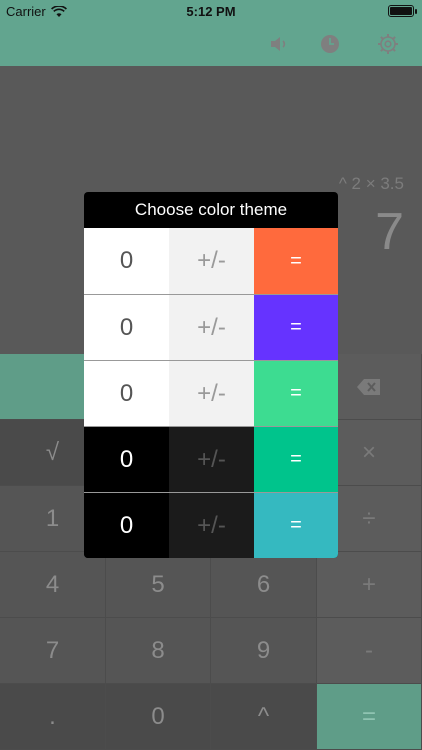  I want to click on result-text: 7, so click(389, 232).